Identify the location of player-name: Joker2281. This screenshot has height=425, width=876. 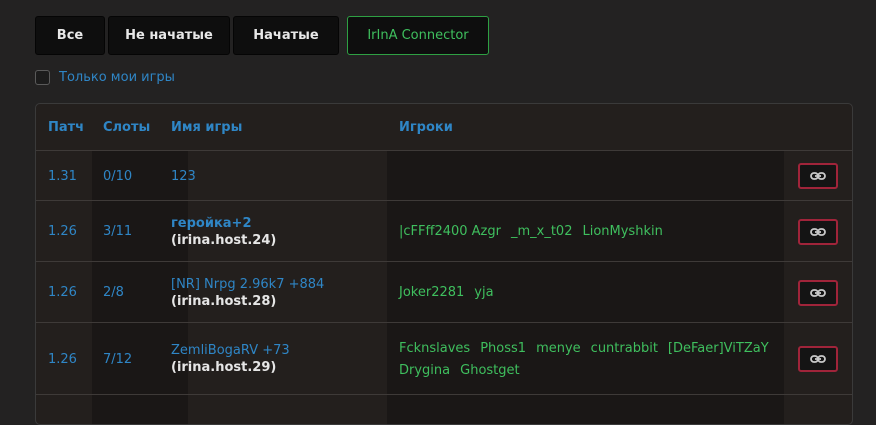
(432, 292).